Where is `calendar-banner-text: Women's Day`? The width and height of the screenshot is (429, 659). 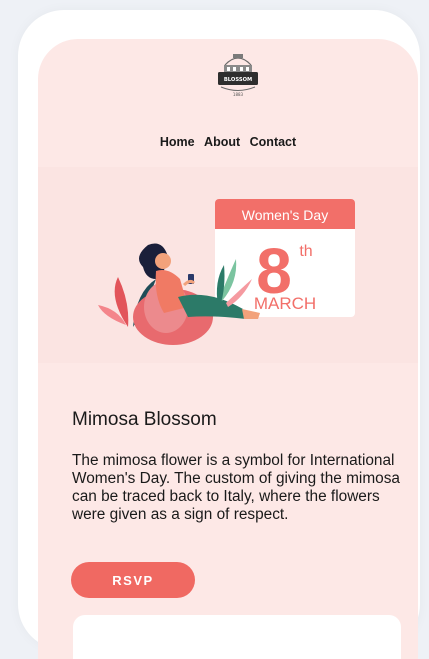 calendar-banner-text: Women's Day is located at coordinates (285, 215).